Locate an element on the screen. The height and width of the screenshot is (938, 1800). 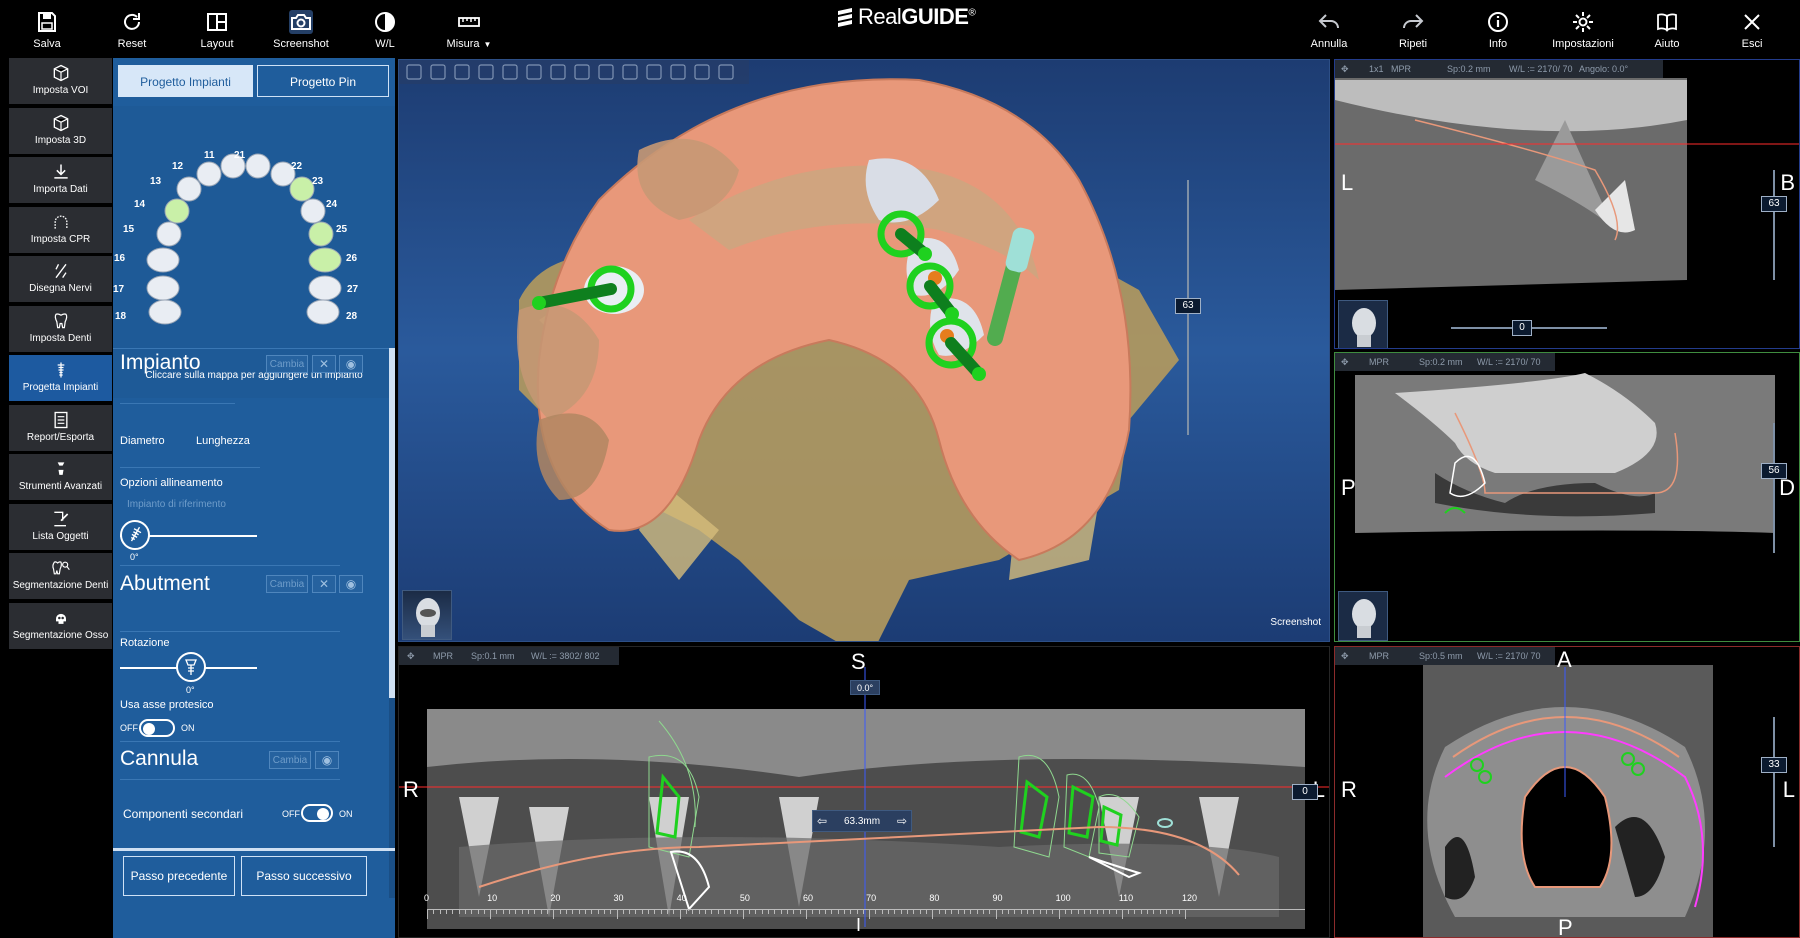
tooth-18: 18 is located at coordinates (148, 312).